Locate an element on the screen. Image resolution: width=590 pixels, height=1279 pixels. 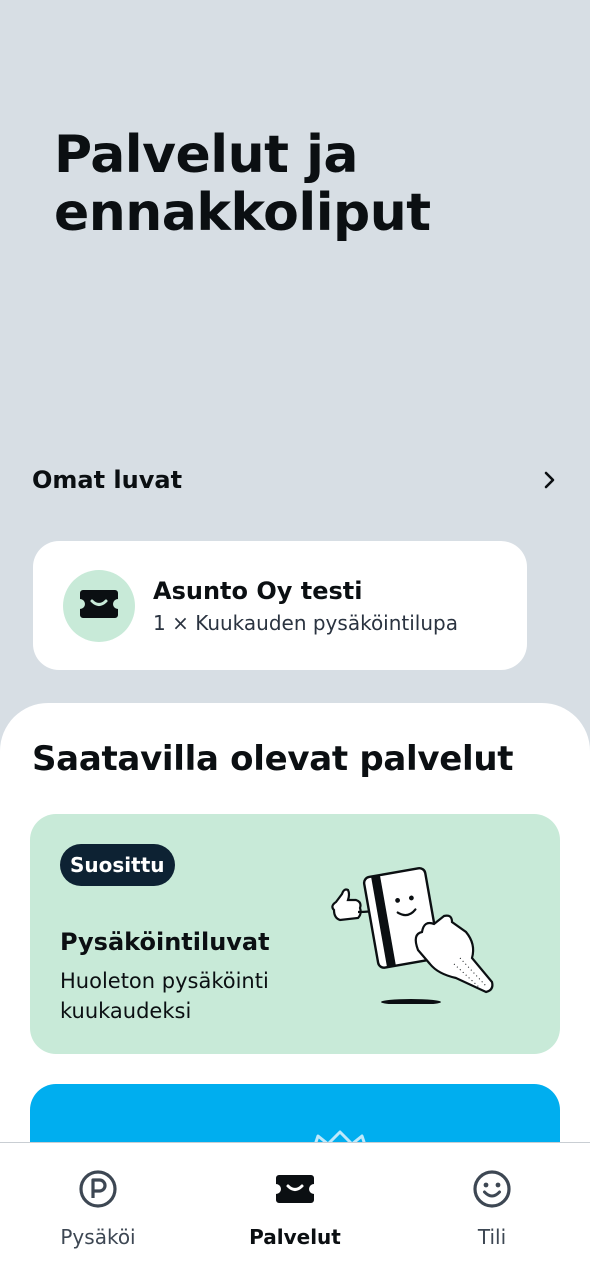
permit-icon-circle is located at coordinates (99, 605).